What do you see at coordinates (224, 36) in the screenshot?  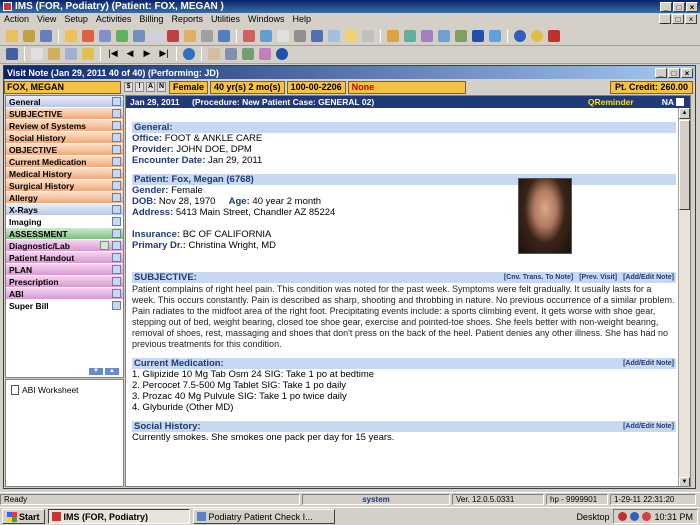 I see `ledger-icon` at bounding box center [224, 36].